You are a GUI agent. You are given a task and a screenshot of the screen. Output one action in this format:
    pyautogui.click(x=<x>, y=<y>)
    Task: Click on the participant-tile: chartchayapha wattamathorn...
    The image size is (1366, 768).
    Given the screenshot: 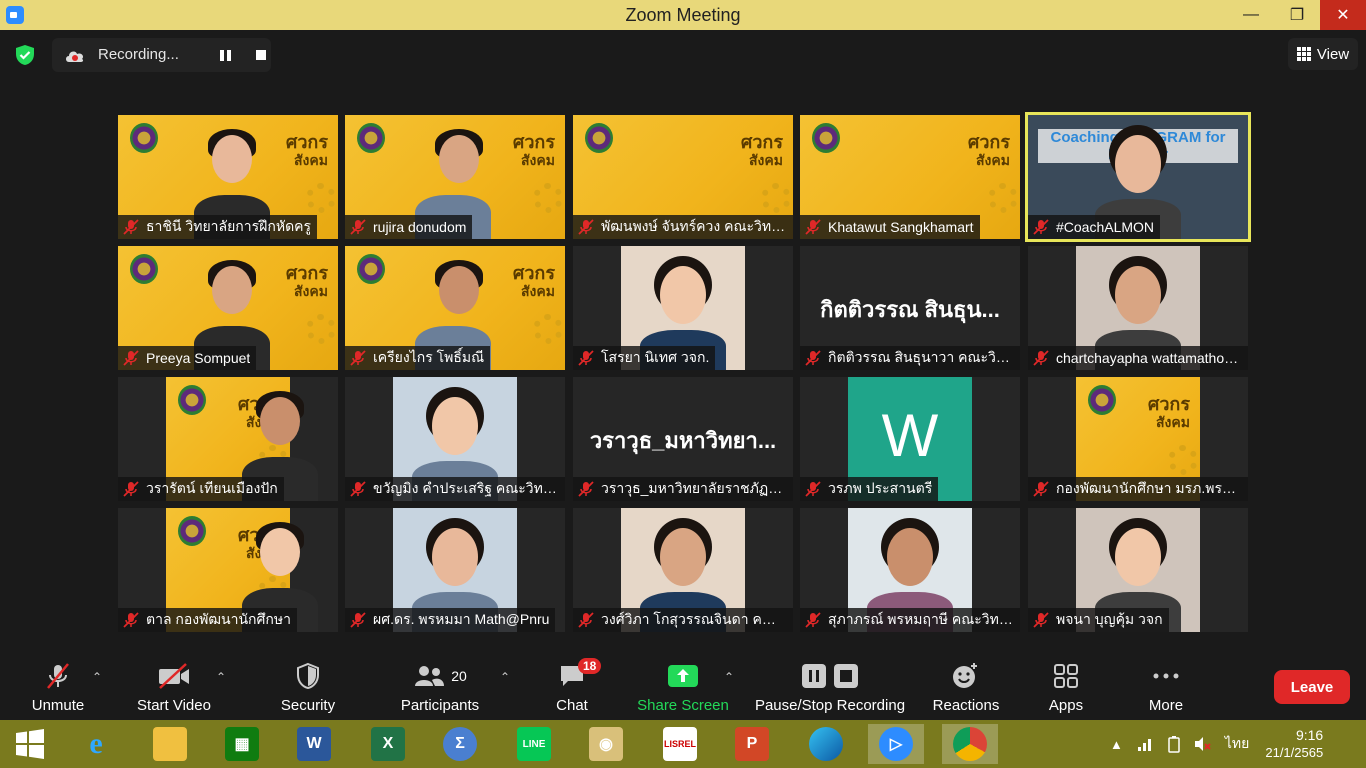 What is the action you would take?
    pyautogui.click(x=1138, y=308)
    